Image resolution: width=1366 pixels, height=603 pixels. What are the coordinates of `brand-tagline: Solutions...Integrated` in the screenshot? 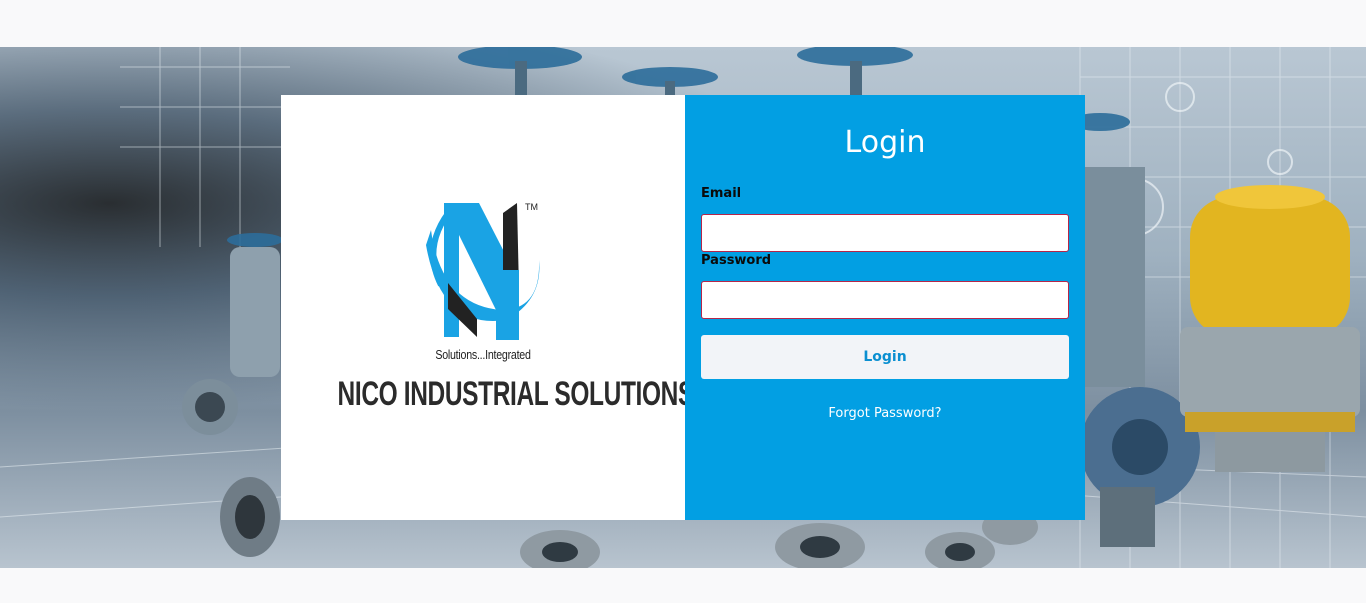 It's located at (483, 354).